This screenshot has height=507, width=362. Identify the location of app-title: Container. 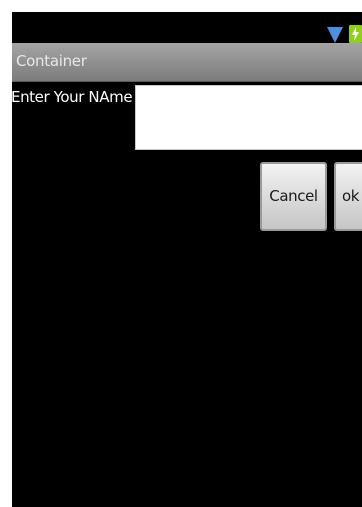
(51, 61).